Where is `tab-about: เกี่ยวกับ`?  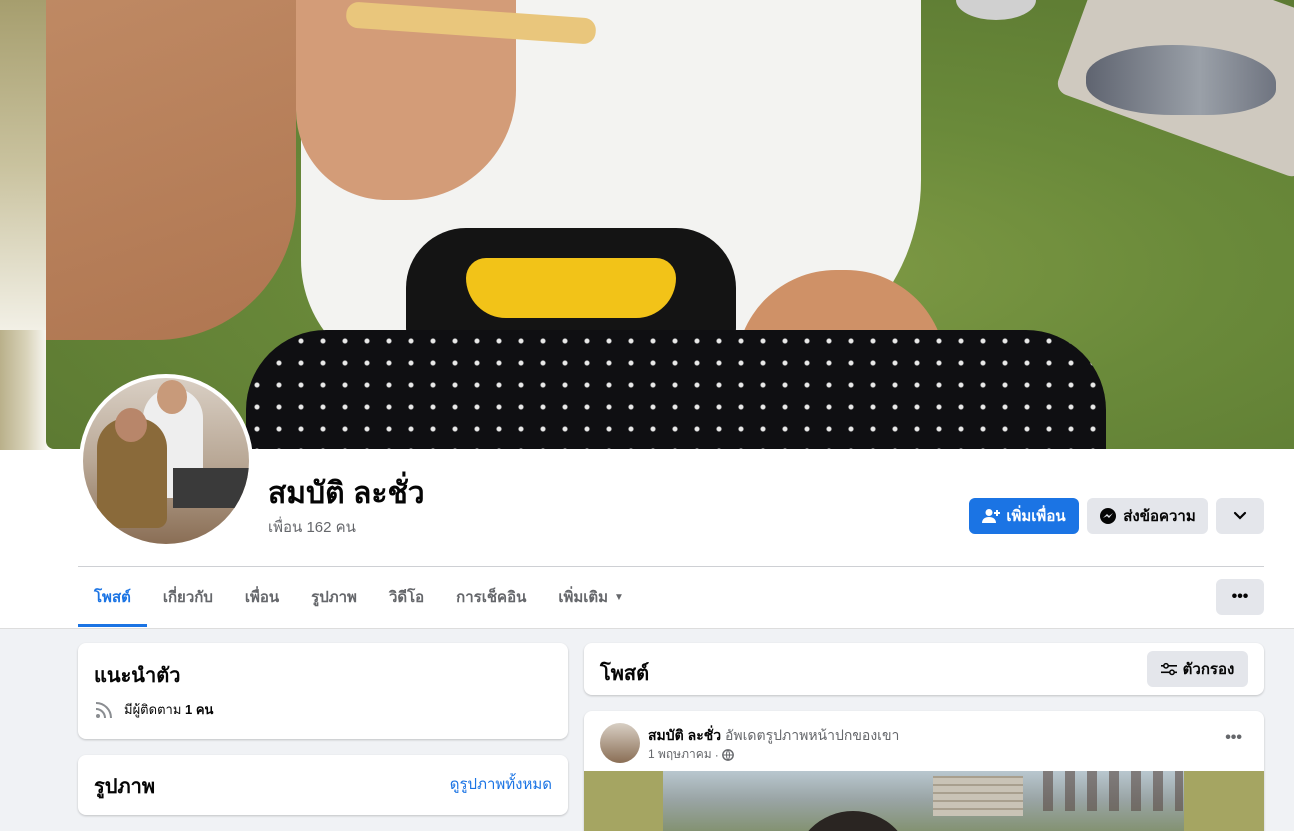
tab-about: เกี่ยวกับ is located at coordinates (188, 597).